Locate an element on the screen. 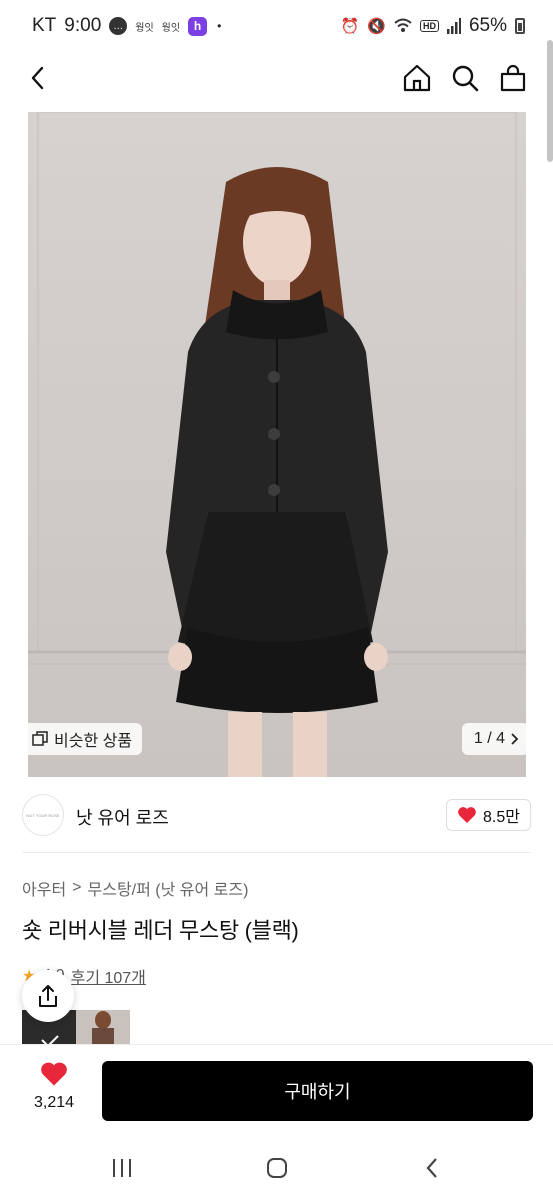 The image size is (553, 1200). brand-like-button: 8.5만 is located at coordinates (488, 815).